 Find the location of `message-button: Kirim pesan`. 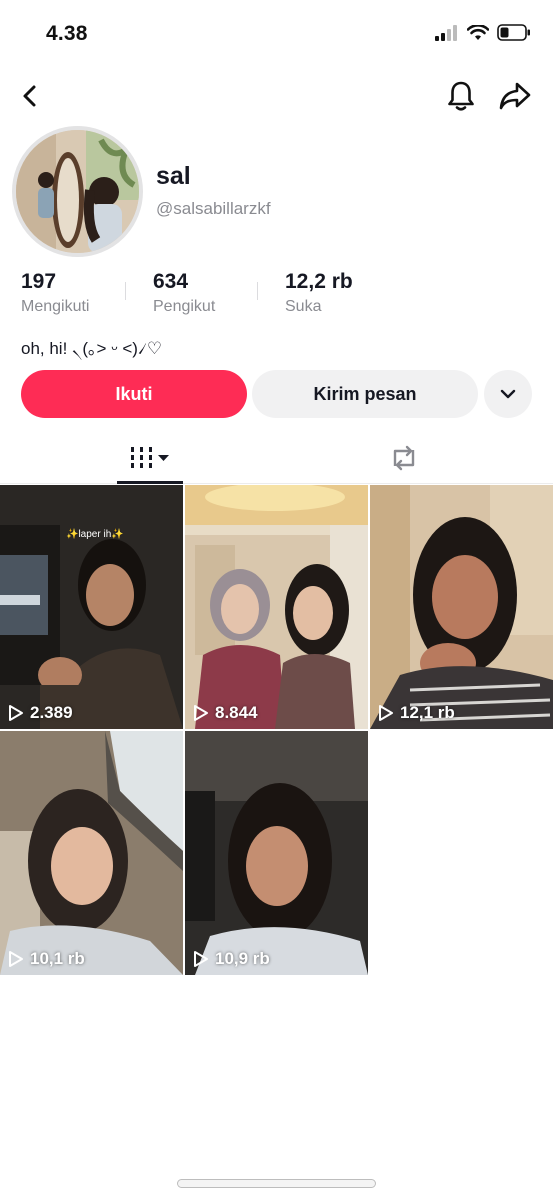

message-button: Kirim pesan is located at coordinates (365, 394).